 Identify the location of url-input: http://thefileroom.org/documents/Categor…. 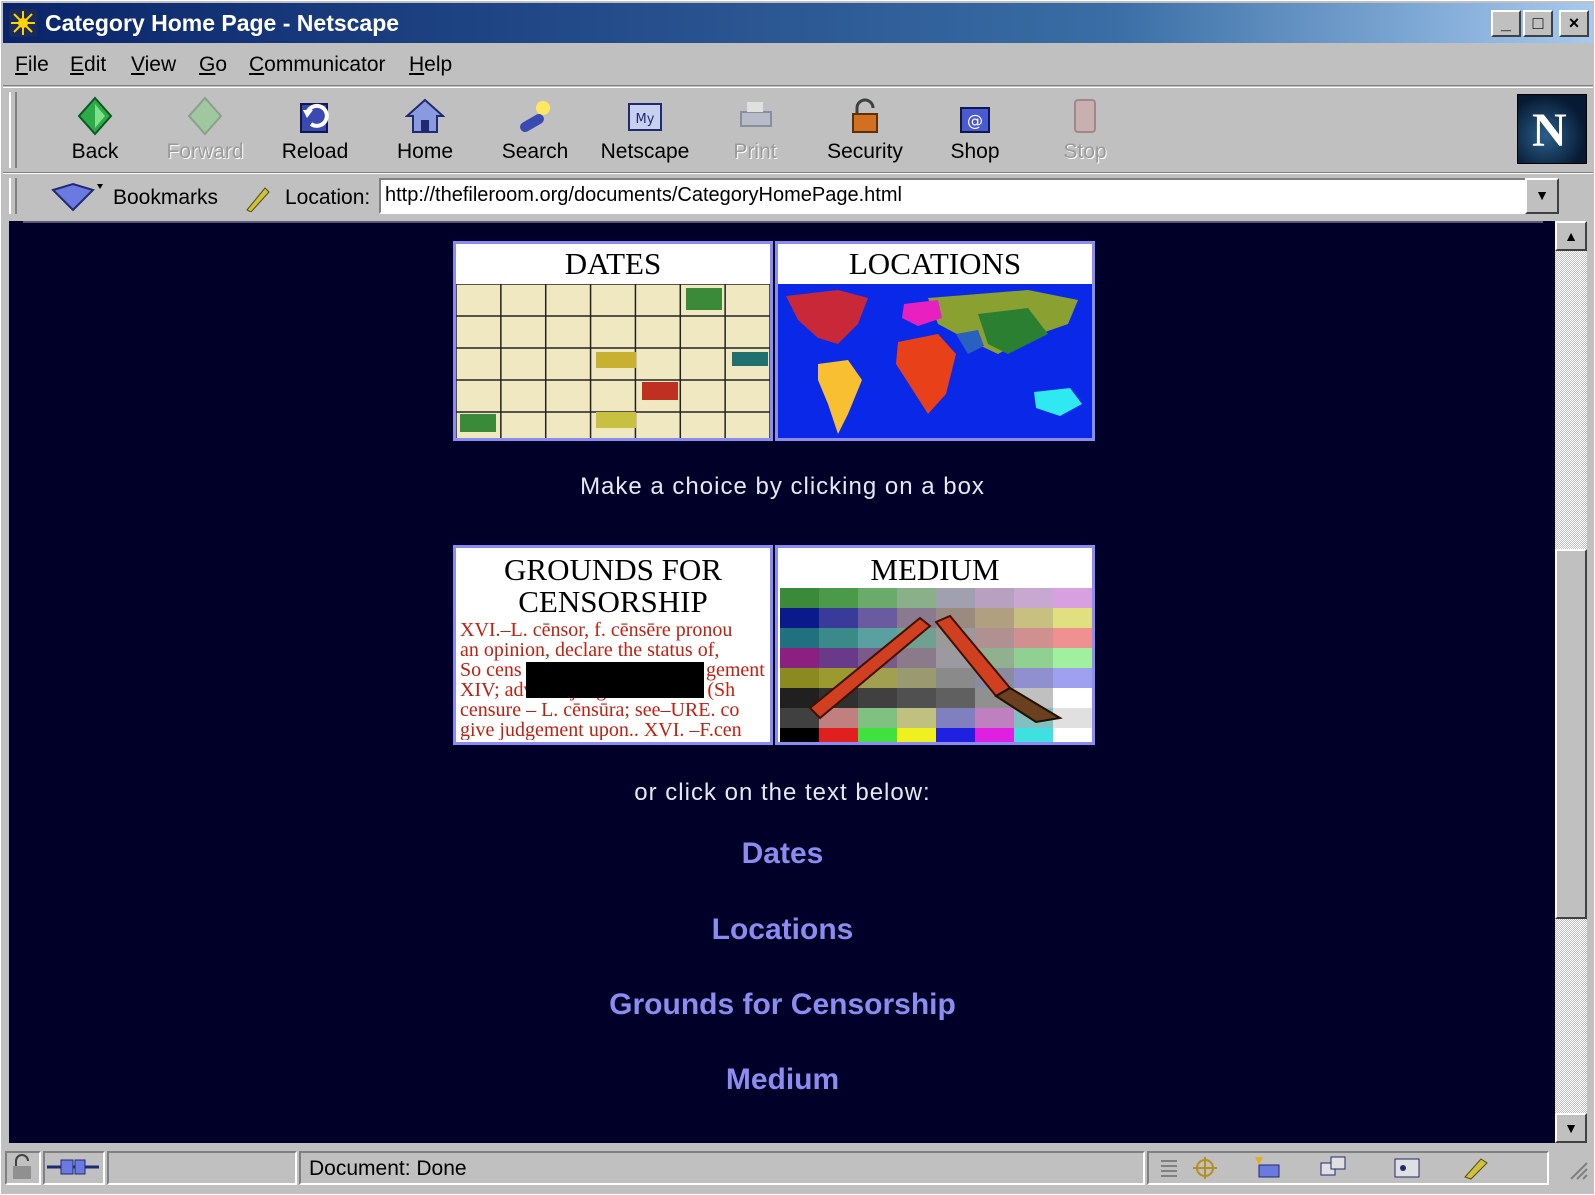
(954, 196).